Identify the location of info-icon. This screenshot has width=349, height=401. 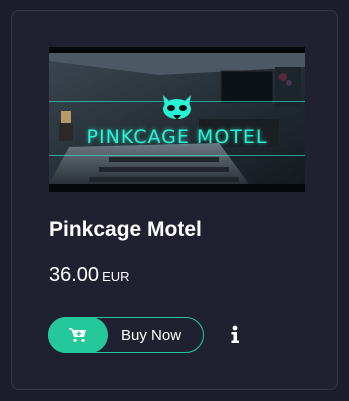
(235, 335).